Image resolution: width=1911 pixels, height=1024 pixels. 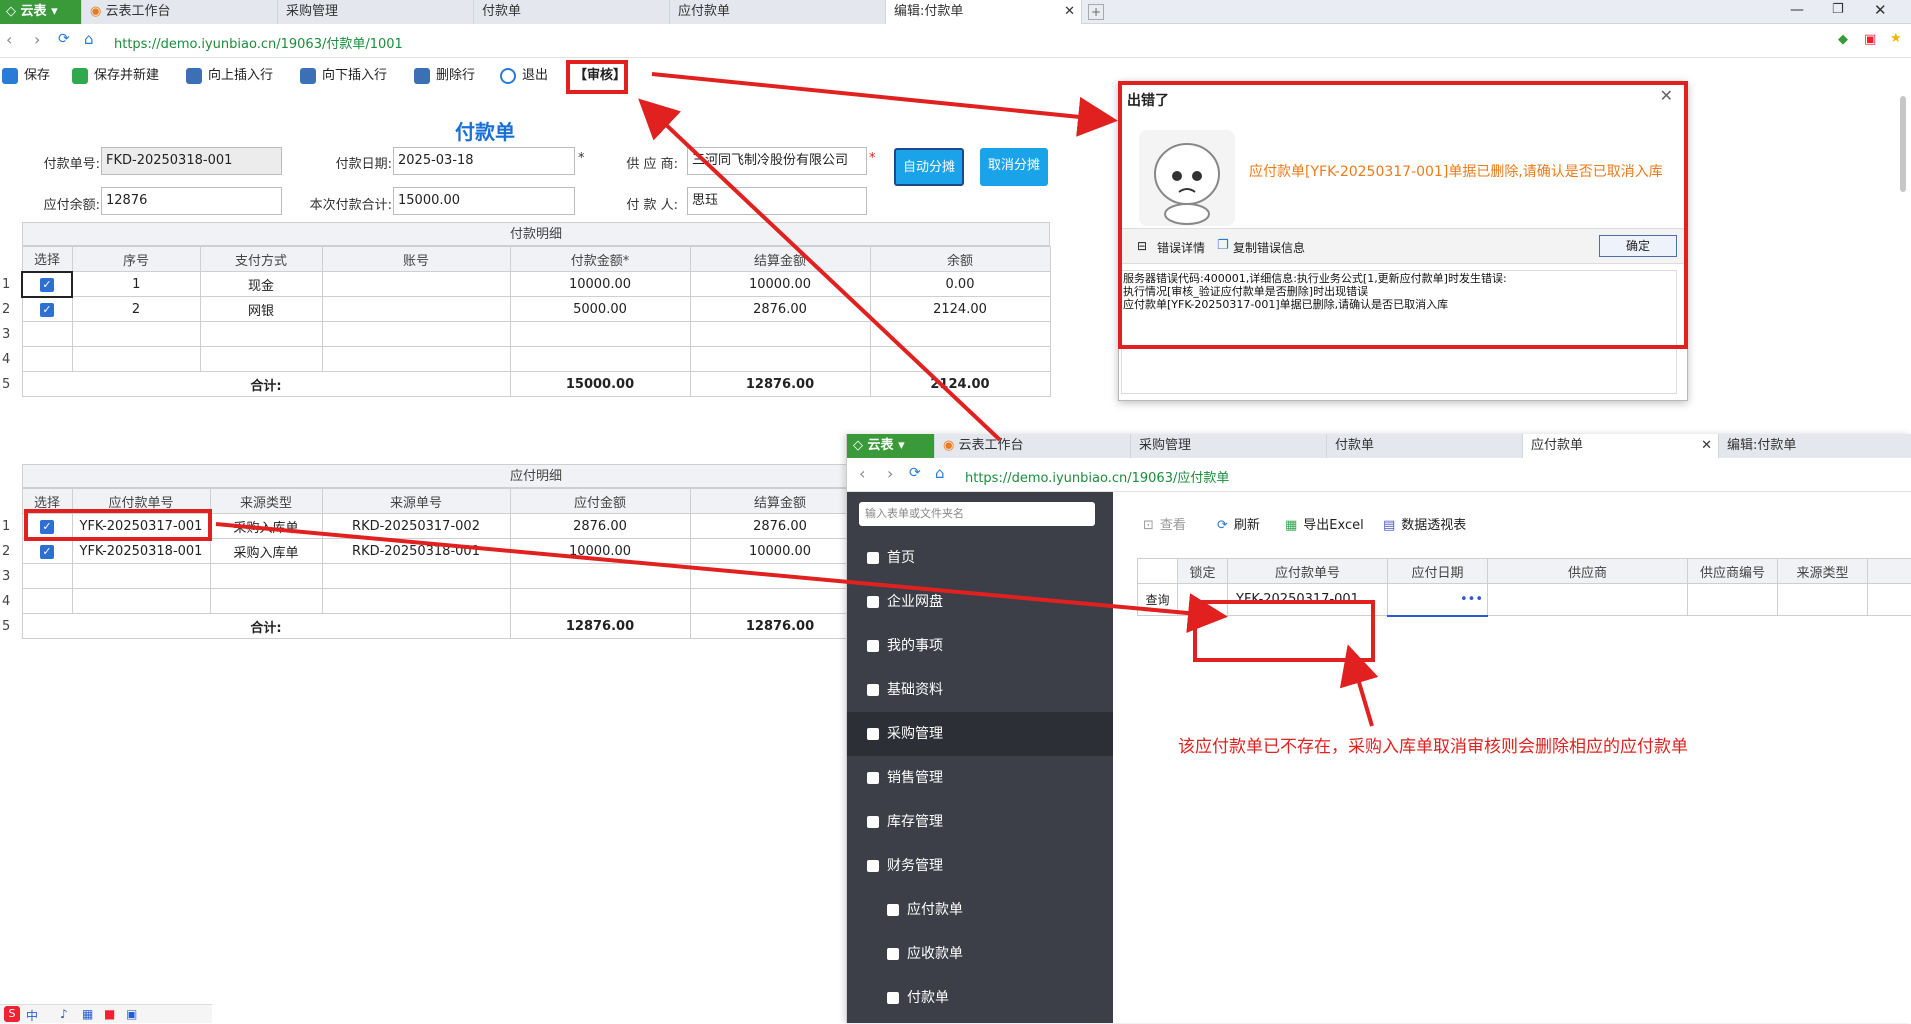 What do you see at coordinates (1033, 446) in the screenshot?
I see `window2-tab-workbench: ◉ 云表工作台` at bounding box center [1033, 446].